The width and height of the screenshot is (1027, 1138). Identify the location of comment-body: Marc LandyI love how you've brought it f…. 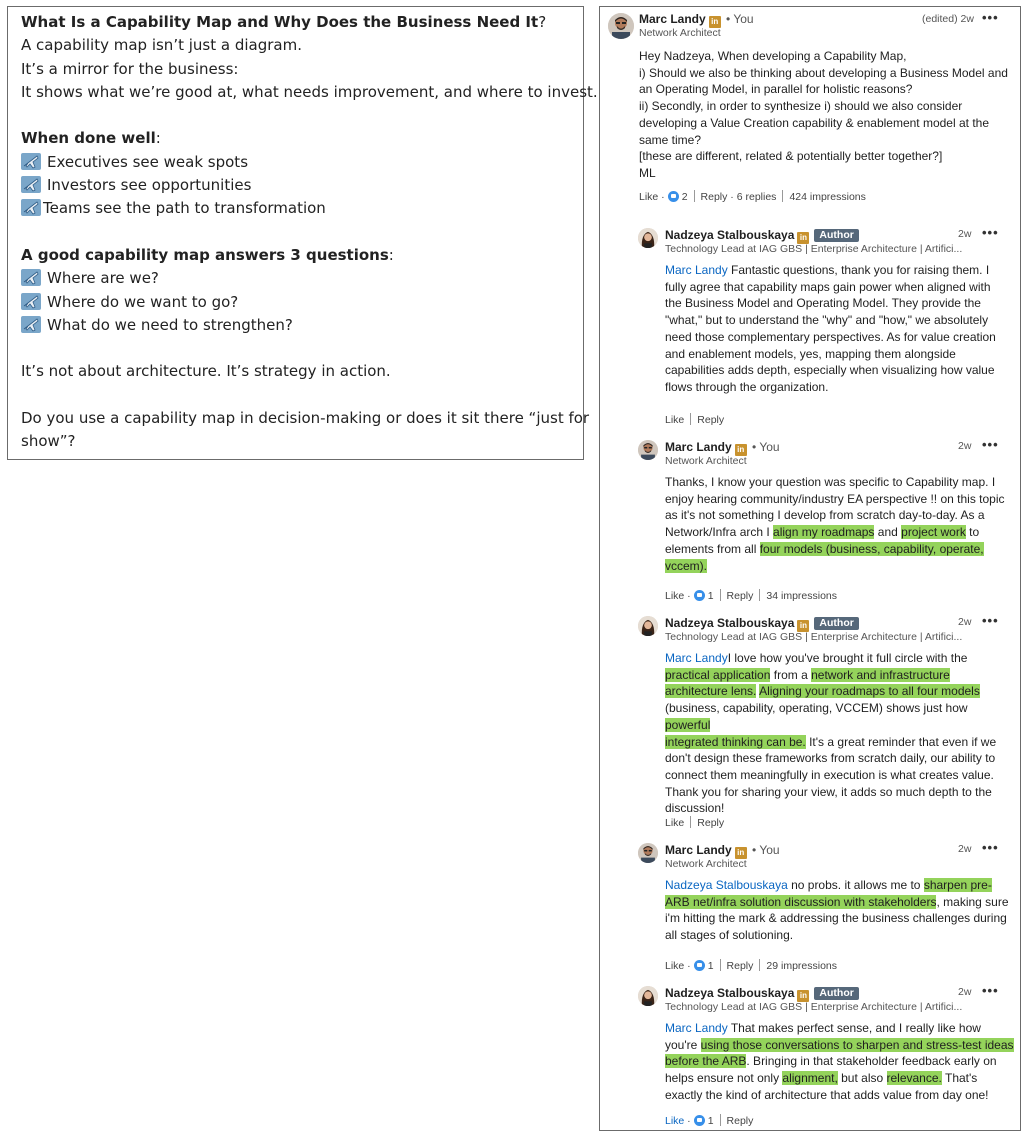
(831, 733).